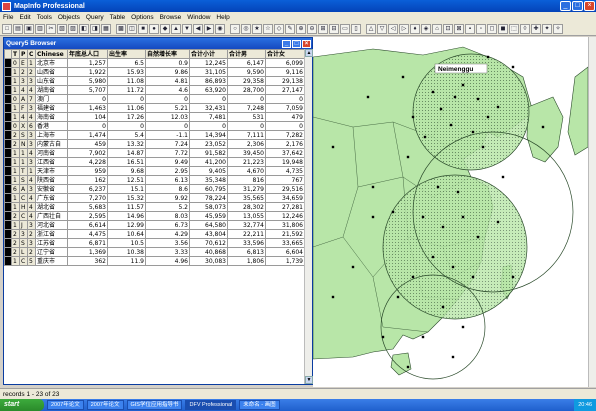  I want to click on column-header: 合计男, so click(246, 54).